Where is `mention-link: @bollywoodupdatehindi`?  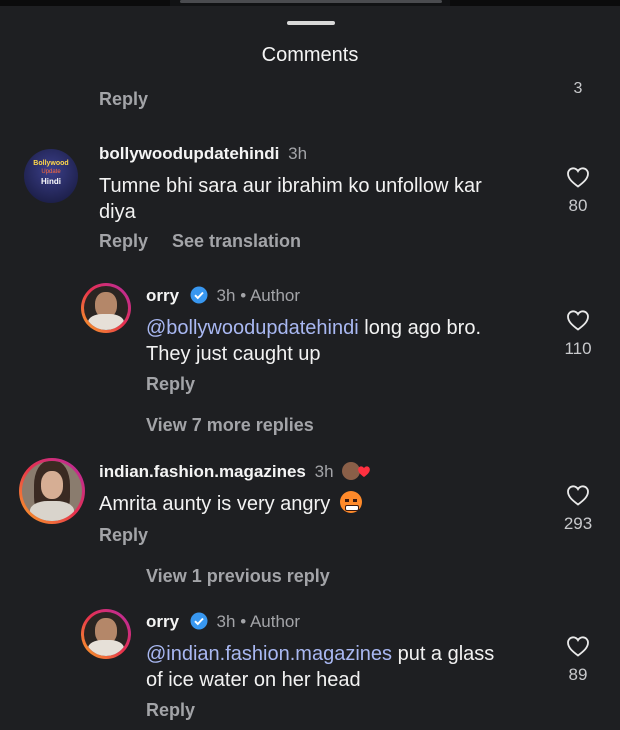 mention-link: @bollywoodupdatehindi is located at coordinates (252, 328).